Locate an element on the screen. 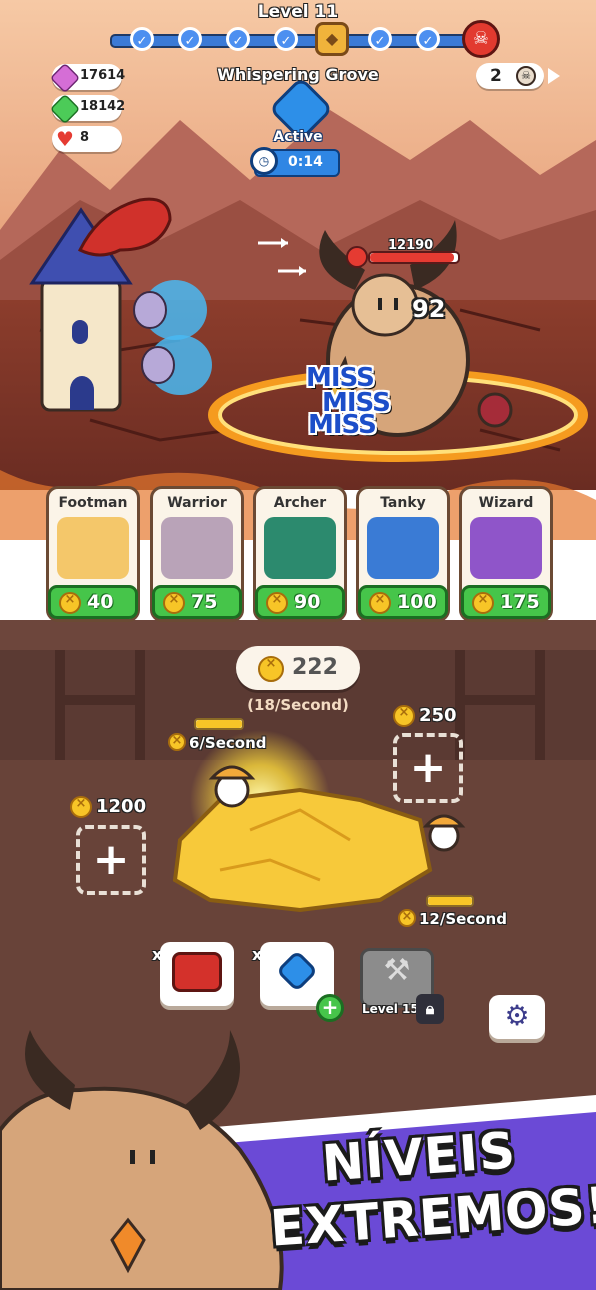 This screenshot has height=1290, width=596. unit-name: Footman is located at coordinates (93, 503).